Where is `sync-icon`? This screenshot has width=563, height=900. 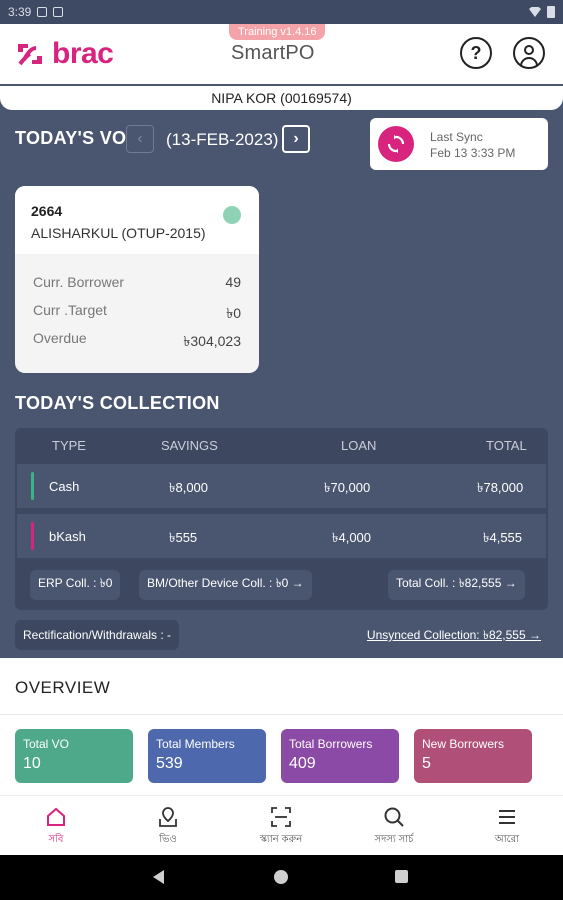
sync-icon is located at coordinates (396, 144).